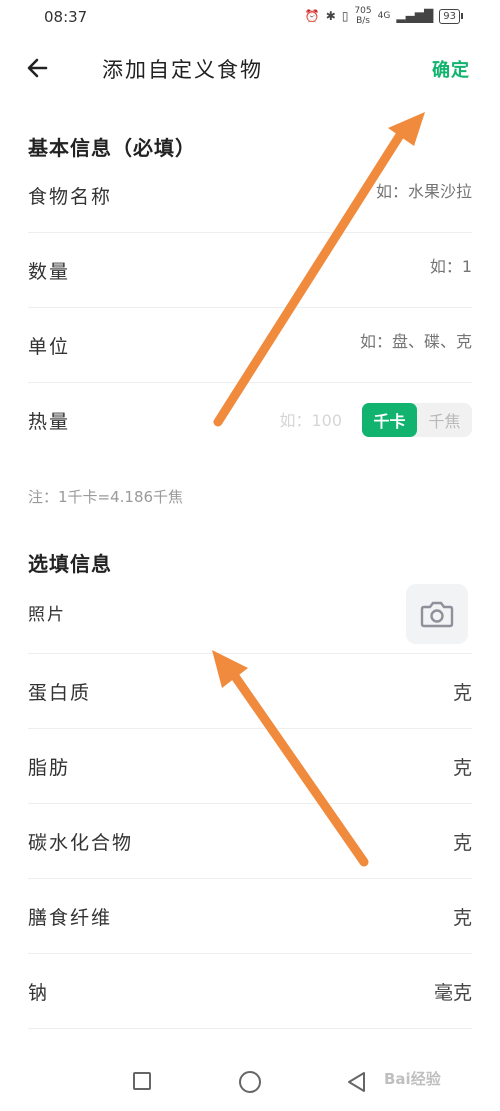 This screenshot has width=500, height=1111. Describe the element at coordinates (451, 16) in the screenshot. I see `battery-icon: 93` at that location.